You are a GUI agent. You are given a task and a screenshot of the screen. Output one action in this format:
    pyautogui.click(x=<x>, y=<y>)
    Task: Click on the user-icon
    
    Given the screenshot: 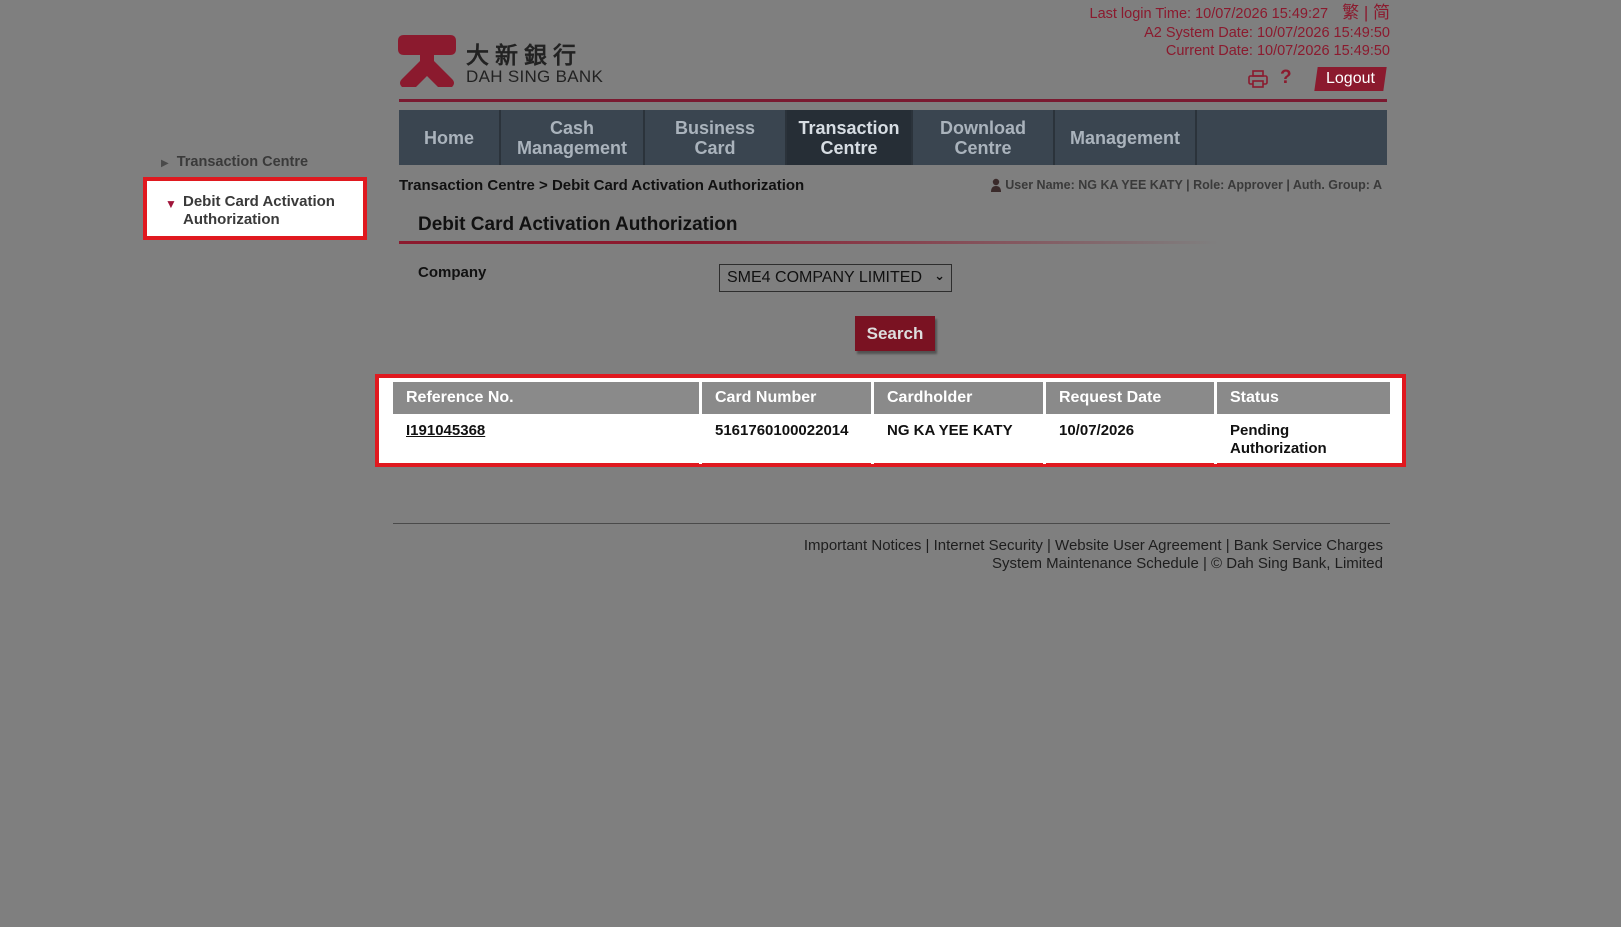 What is the action you would take?
    pyautogui.click(x=996, y=185)
    